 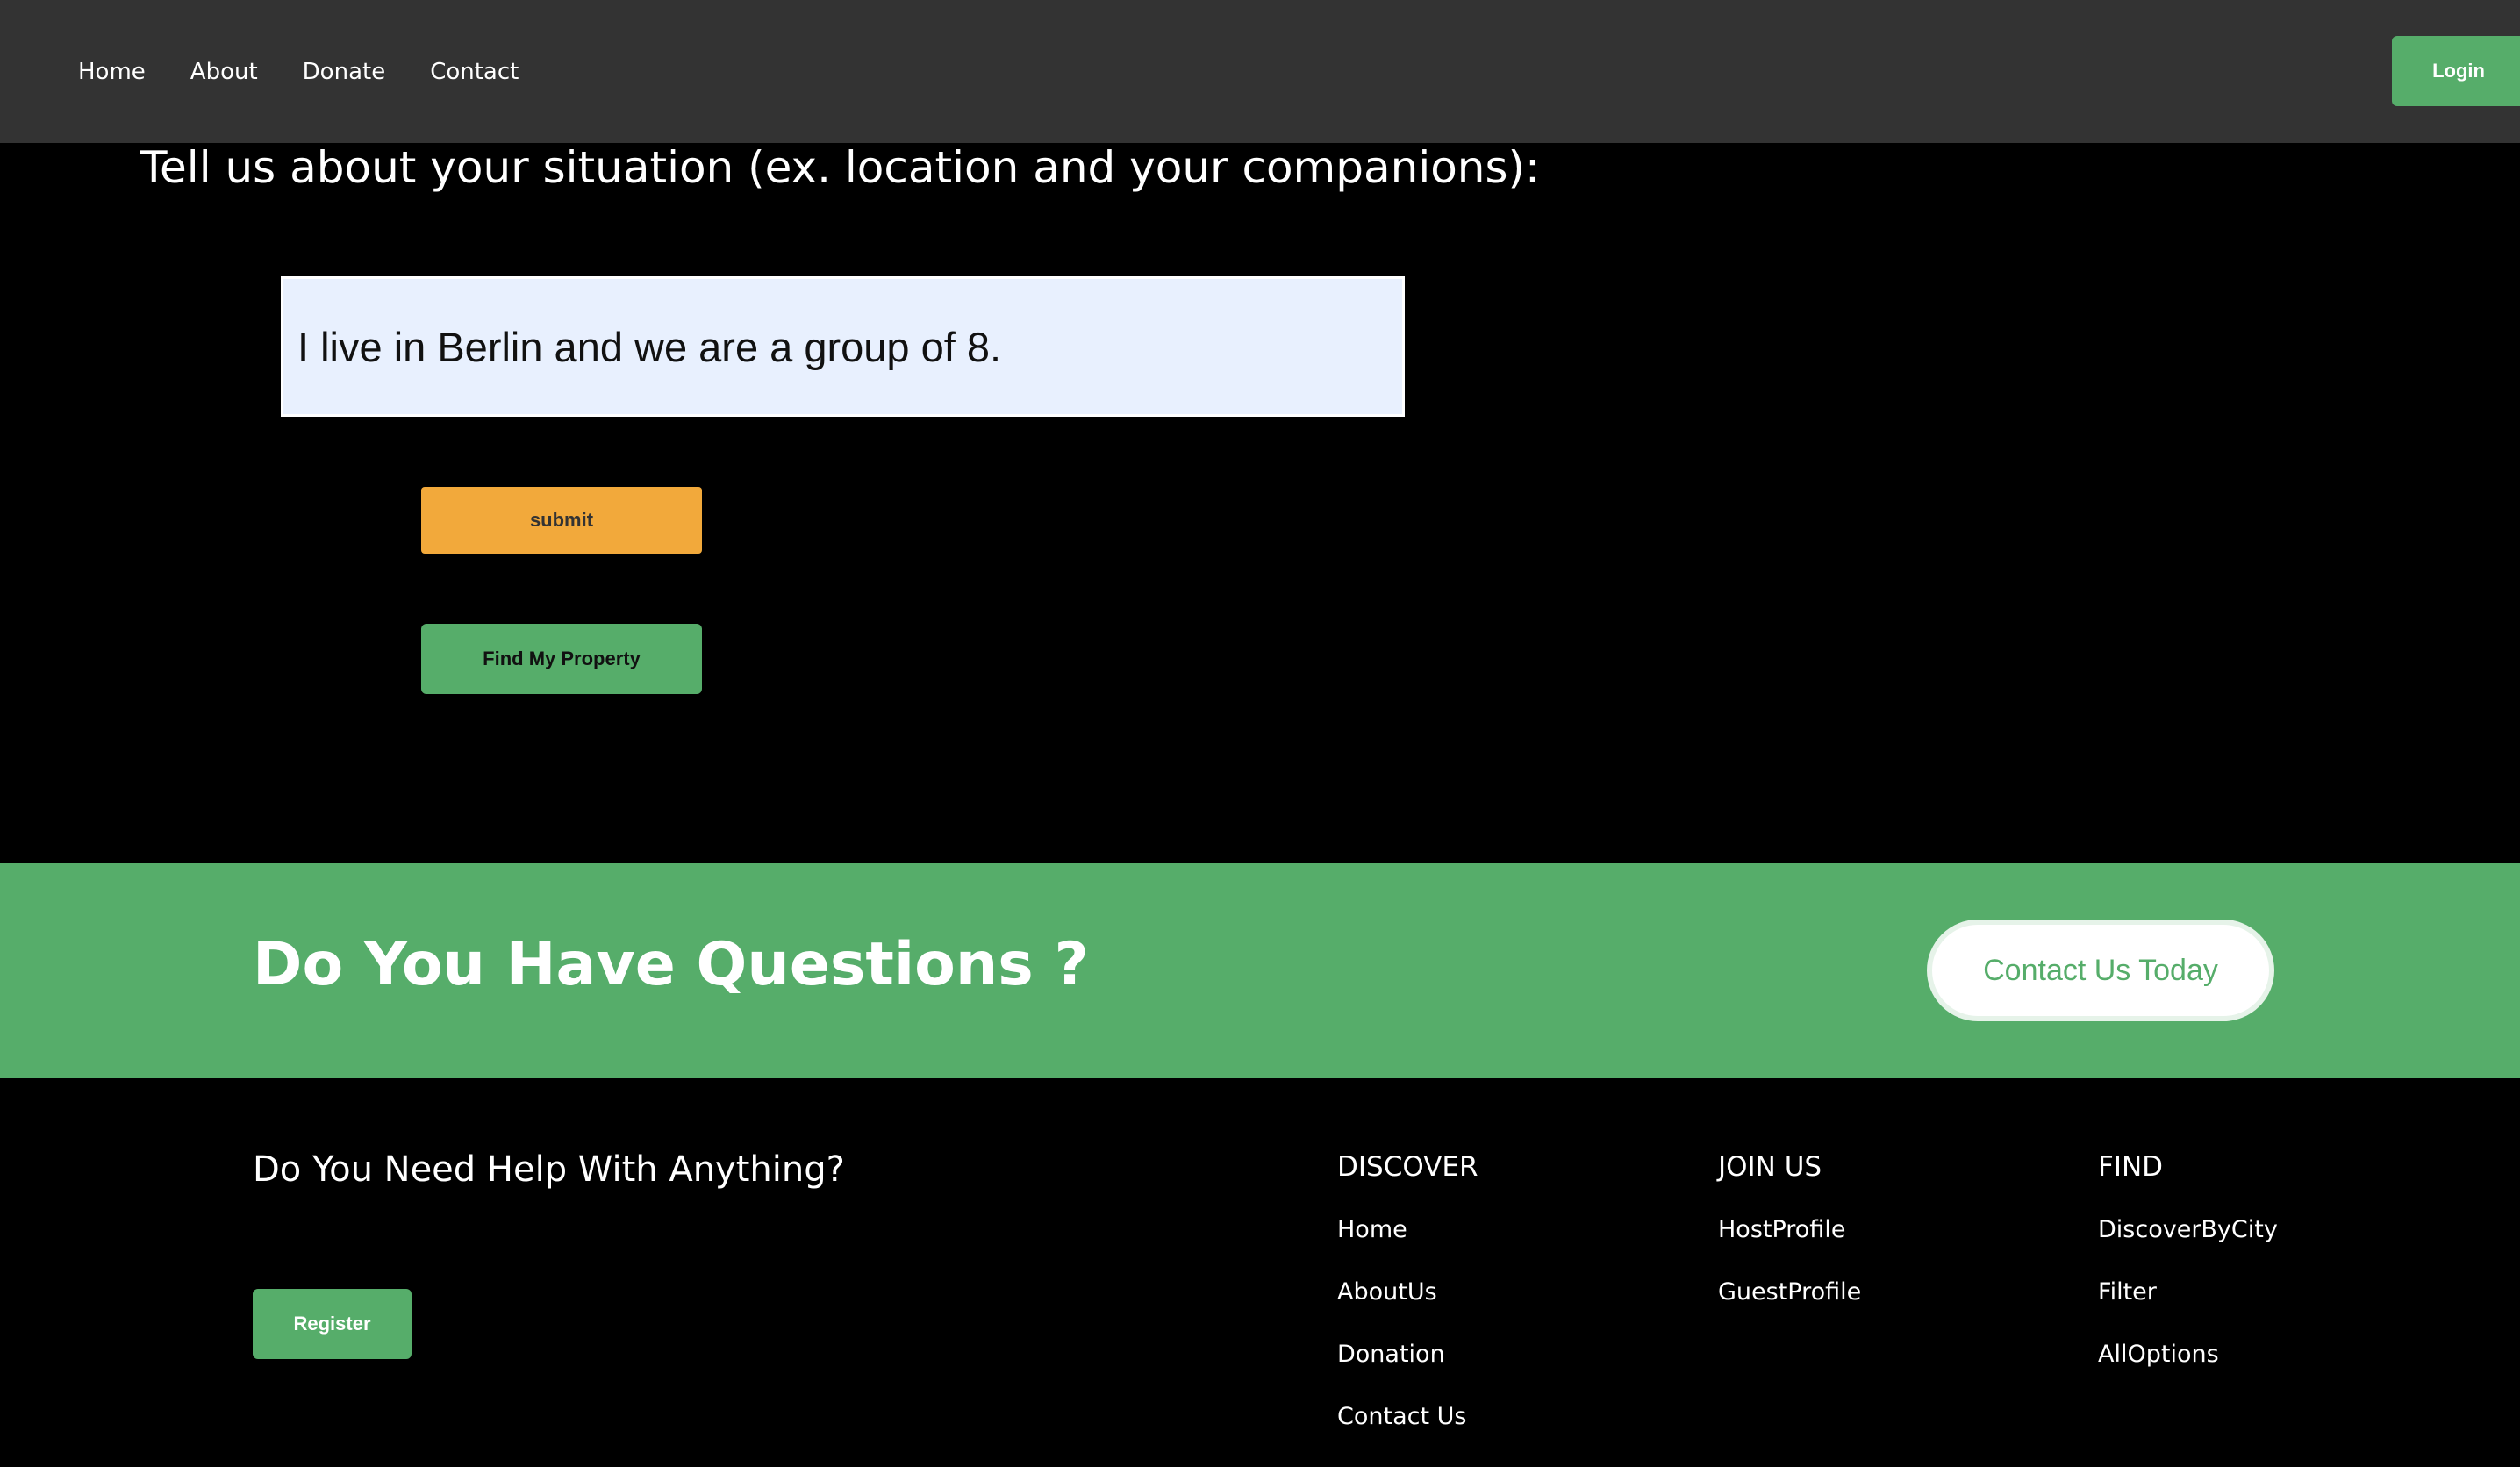 I want to click on footer-column-join-us: JOIN US HostProfile GuestProfile, so click(x=1789, y=1245).